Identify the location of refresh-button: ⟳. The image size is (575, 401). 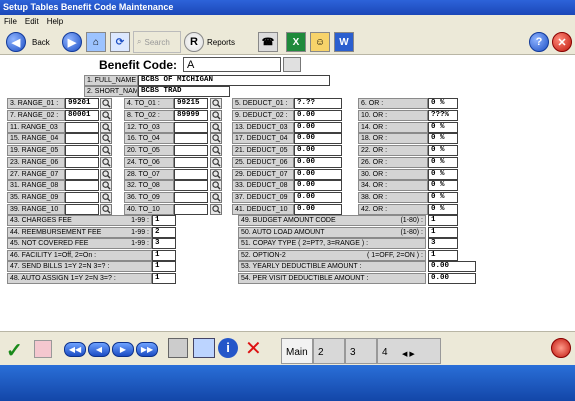
(120, 42).